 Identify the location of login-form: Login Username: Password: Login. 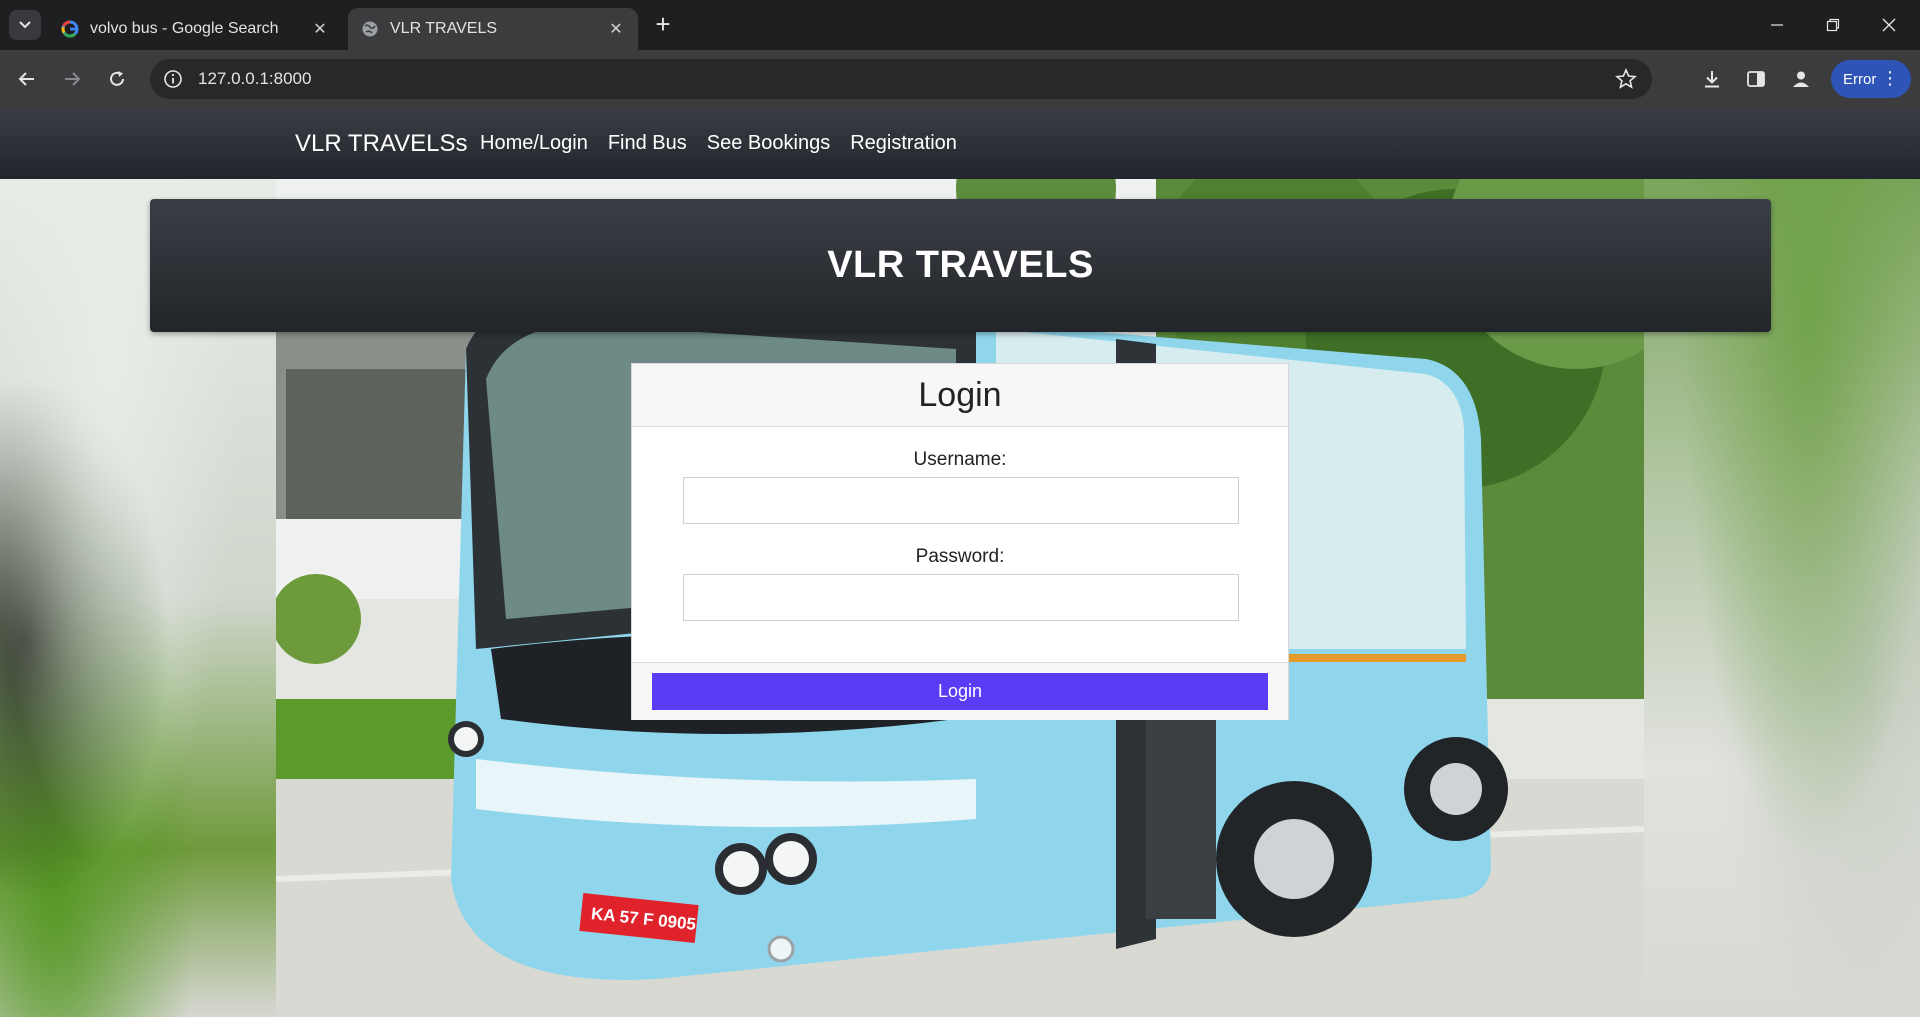
(960, 541).